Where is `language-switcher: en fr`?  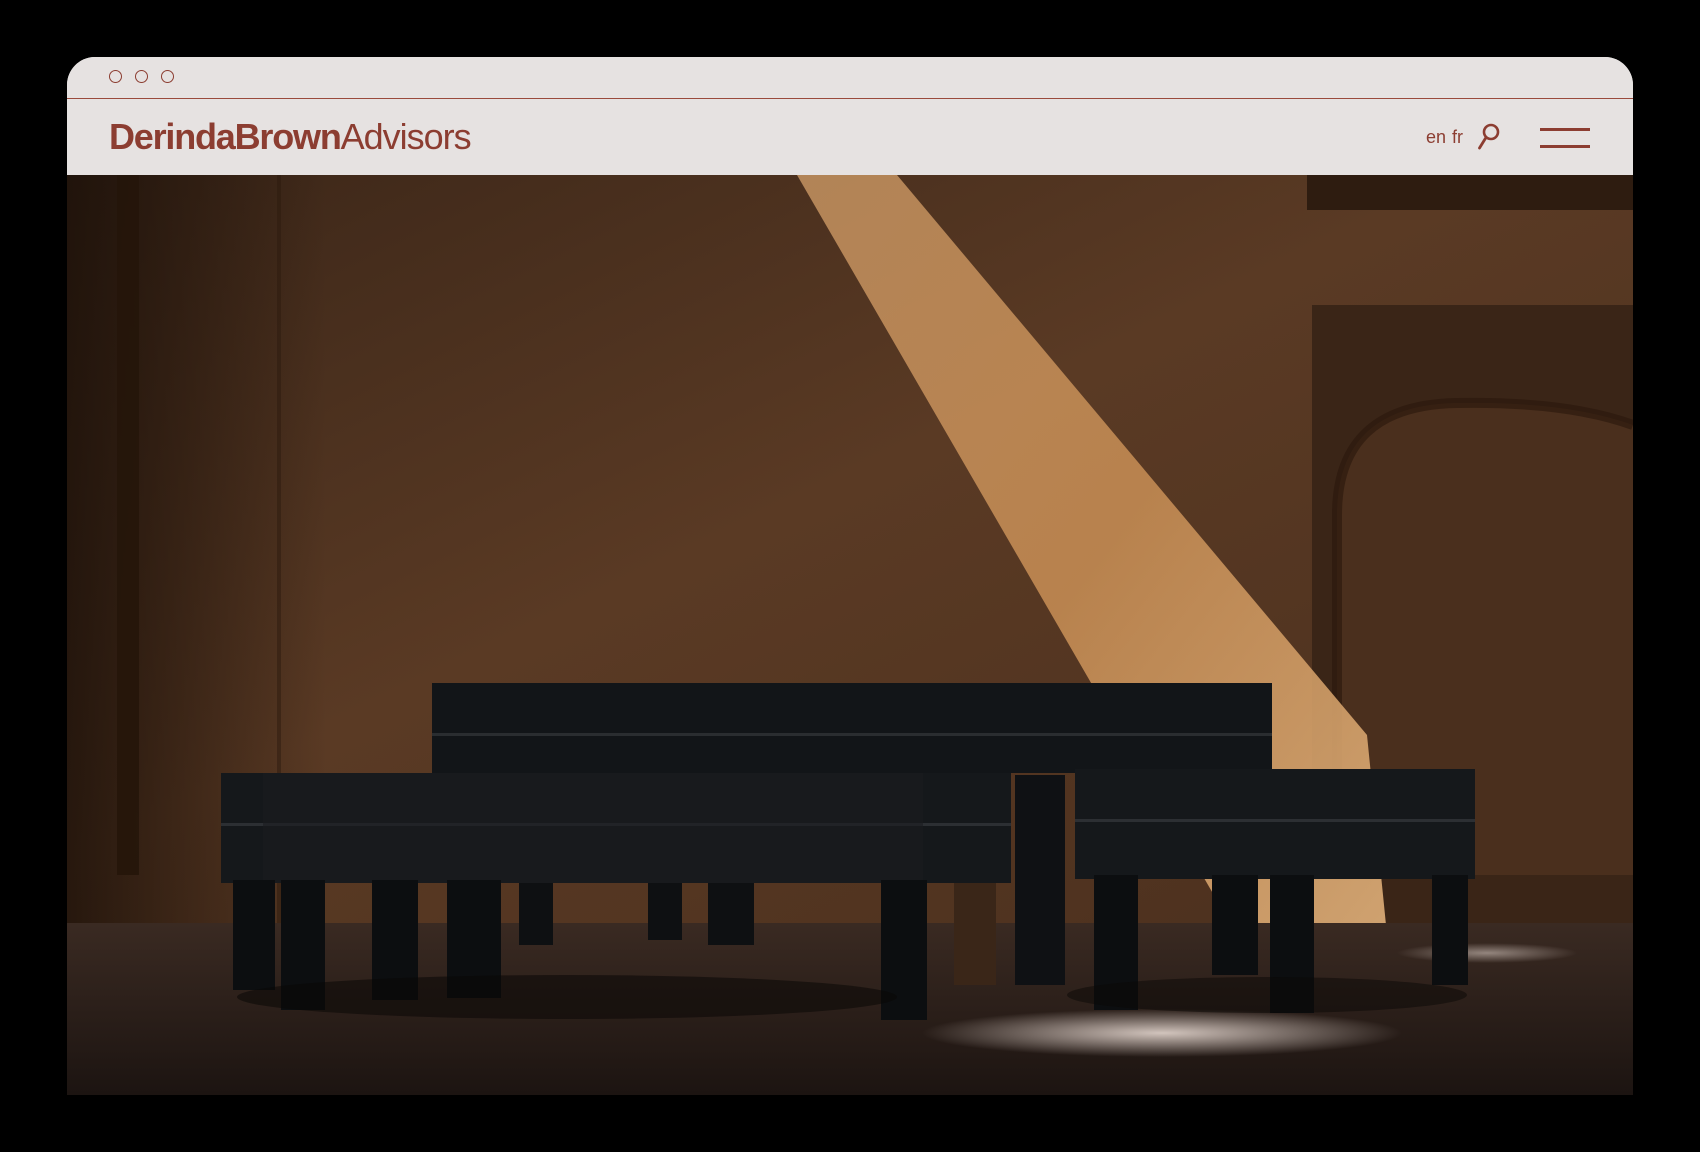 language-switcher: en fr is located at coordinates (1444, 137).